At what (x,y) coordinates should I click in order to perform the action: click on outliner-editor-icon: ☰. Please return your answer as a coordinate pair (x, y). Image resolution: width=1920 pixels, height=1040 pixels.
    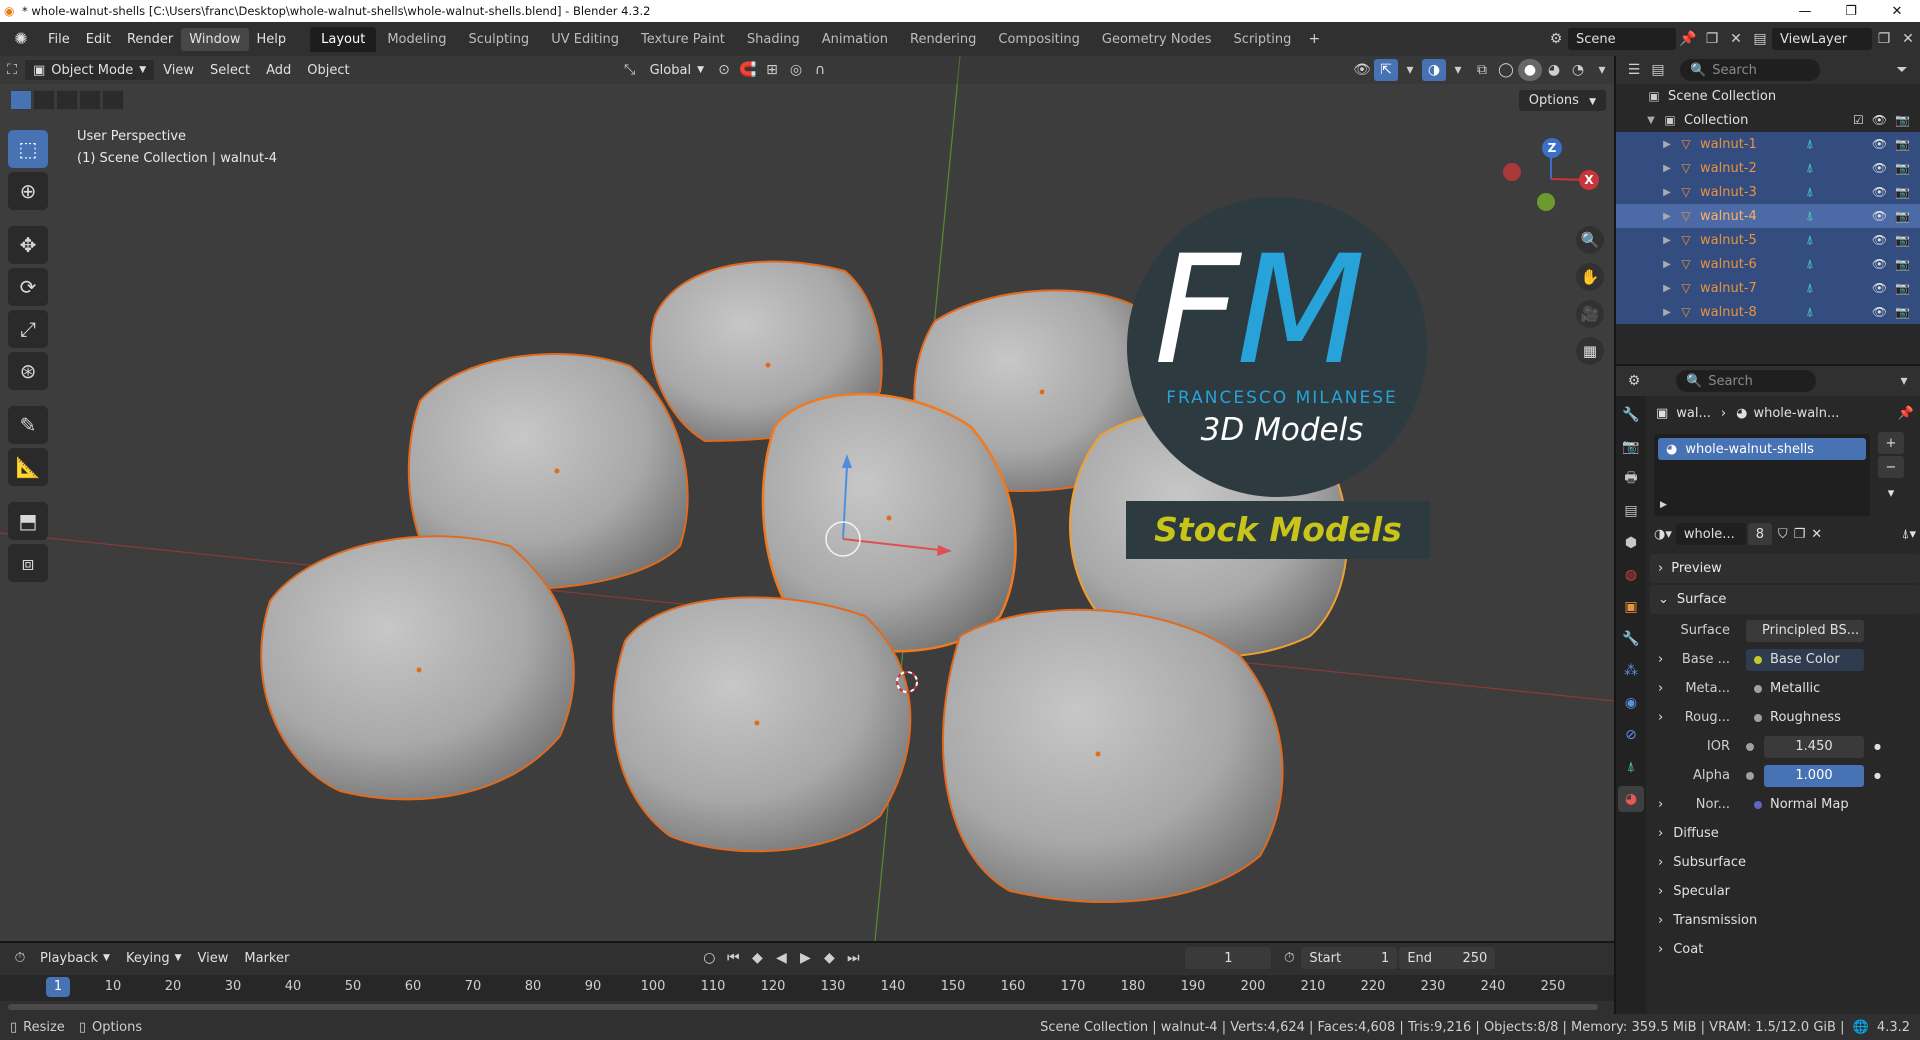
    Looking at the image, I should click on (1634, 70).